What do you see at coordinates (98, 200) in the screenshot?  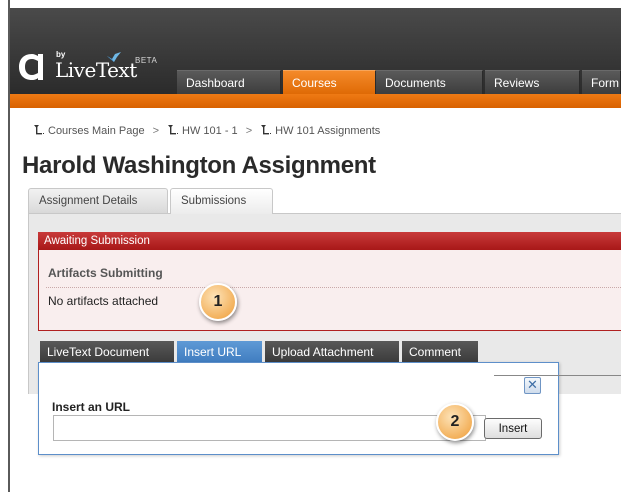 I see `tab-assignment-details: Assignment Details` at bounding box center [98, 200].